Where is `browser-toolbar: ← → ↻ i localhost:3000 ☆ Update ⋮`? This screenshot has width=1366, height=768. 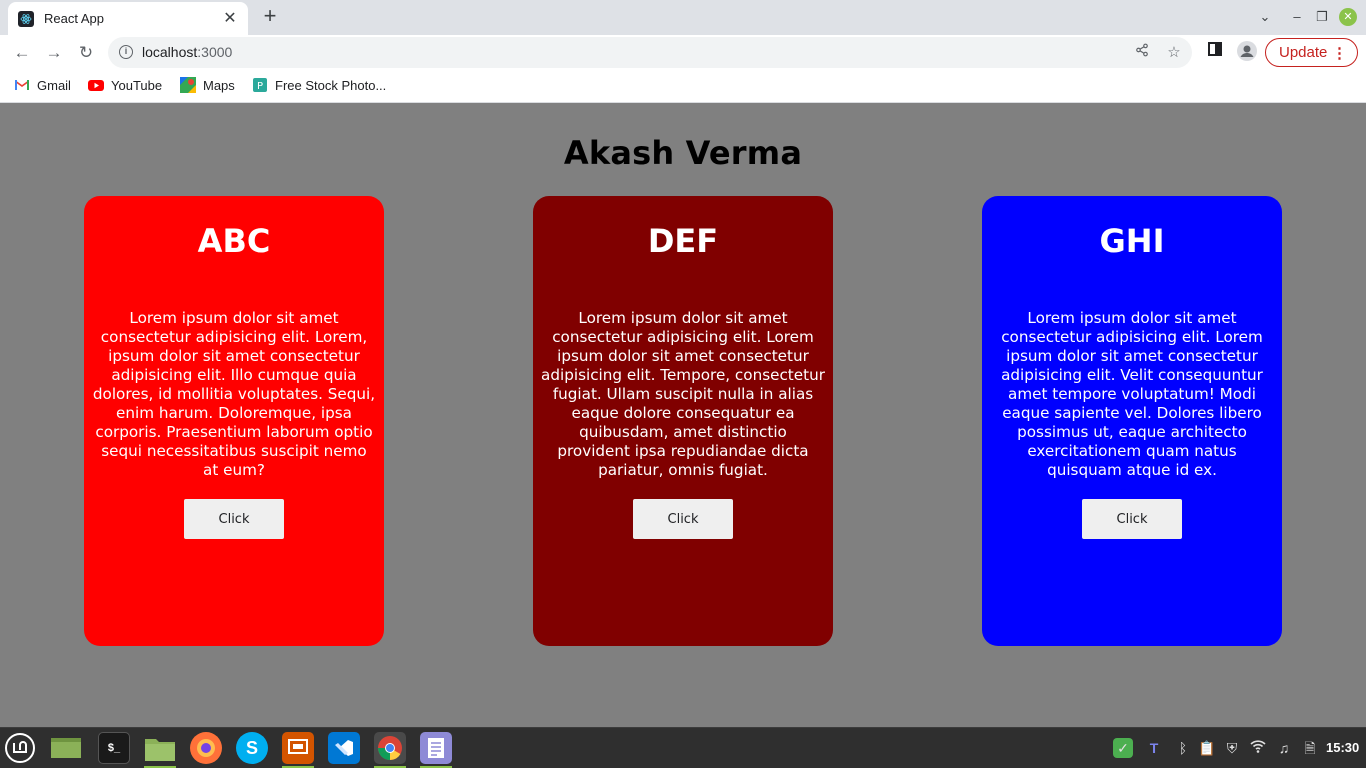 browser-toolbar: ← → ↻ i localhost:3000 ☆ Update ⋮ is located at coordinates (683, 52).